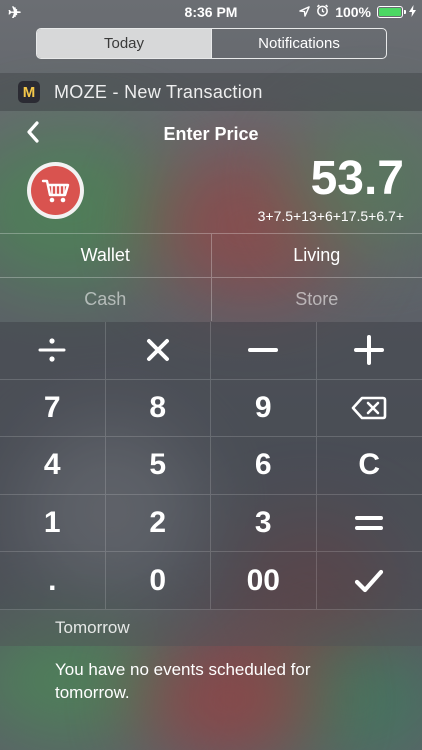  I want to click on key-label: 2, so click(158, 523).